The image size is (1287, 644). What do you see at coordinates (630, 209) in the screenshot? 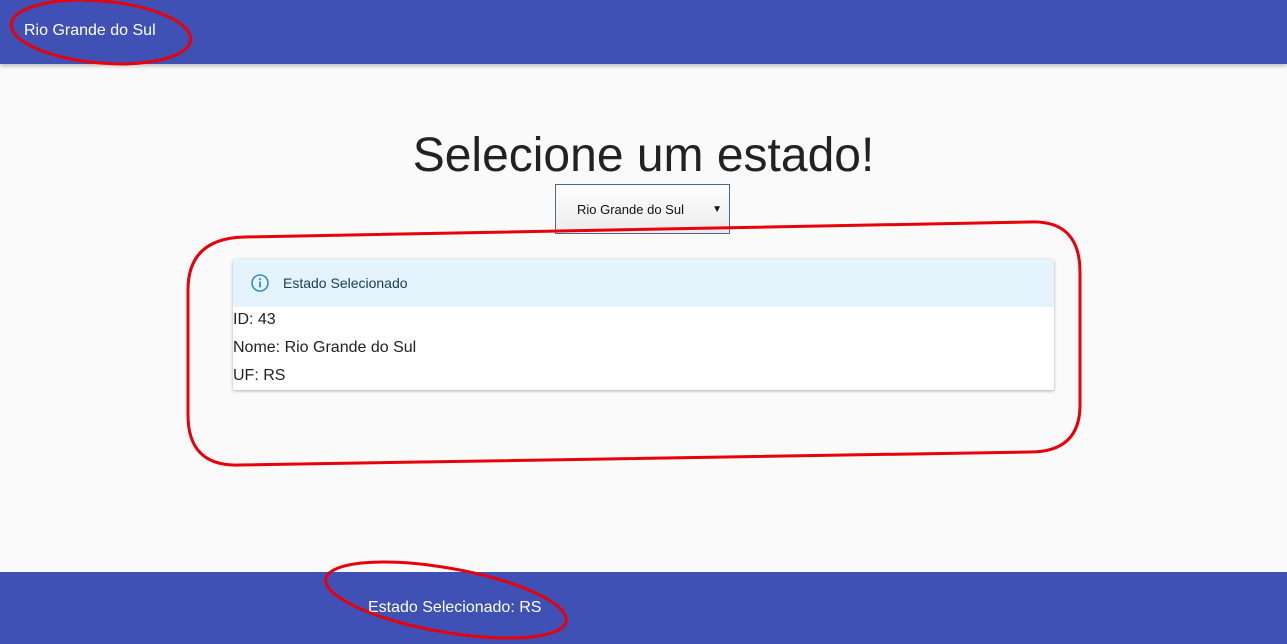
I see `state-select-value: Rio Grande do Sul` at bounding box center [630, 209].